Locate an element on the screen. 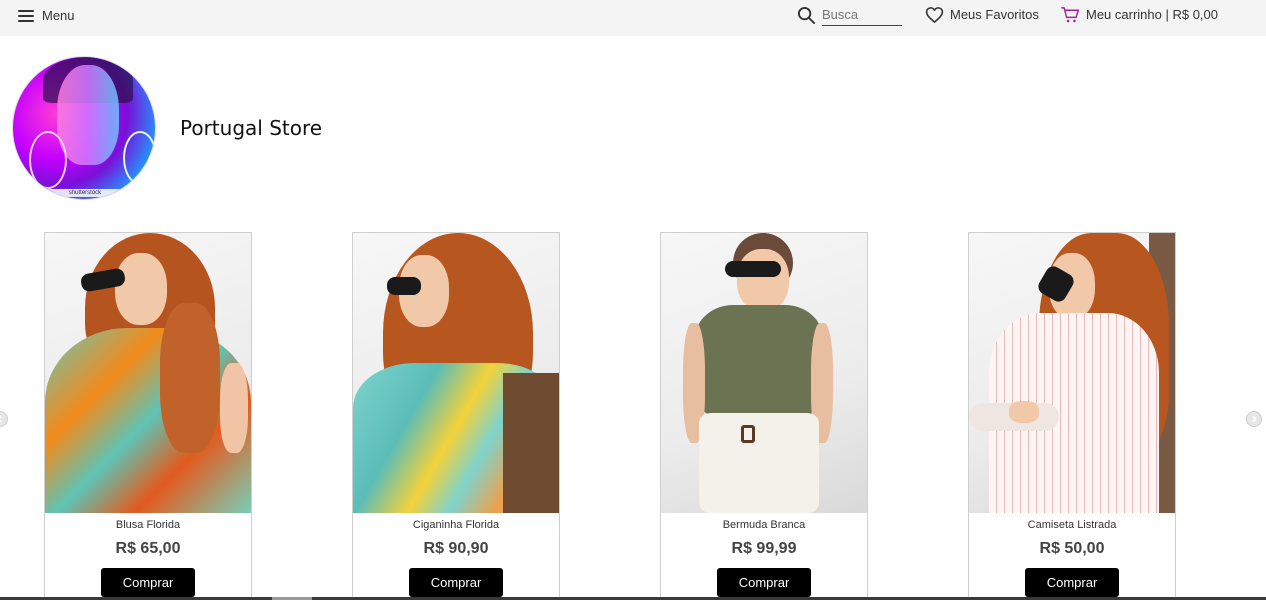 Image resolution: width=1266 pixels, height=600 pixels. chevron-right-icon is located at coordinates (1254, 419).